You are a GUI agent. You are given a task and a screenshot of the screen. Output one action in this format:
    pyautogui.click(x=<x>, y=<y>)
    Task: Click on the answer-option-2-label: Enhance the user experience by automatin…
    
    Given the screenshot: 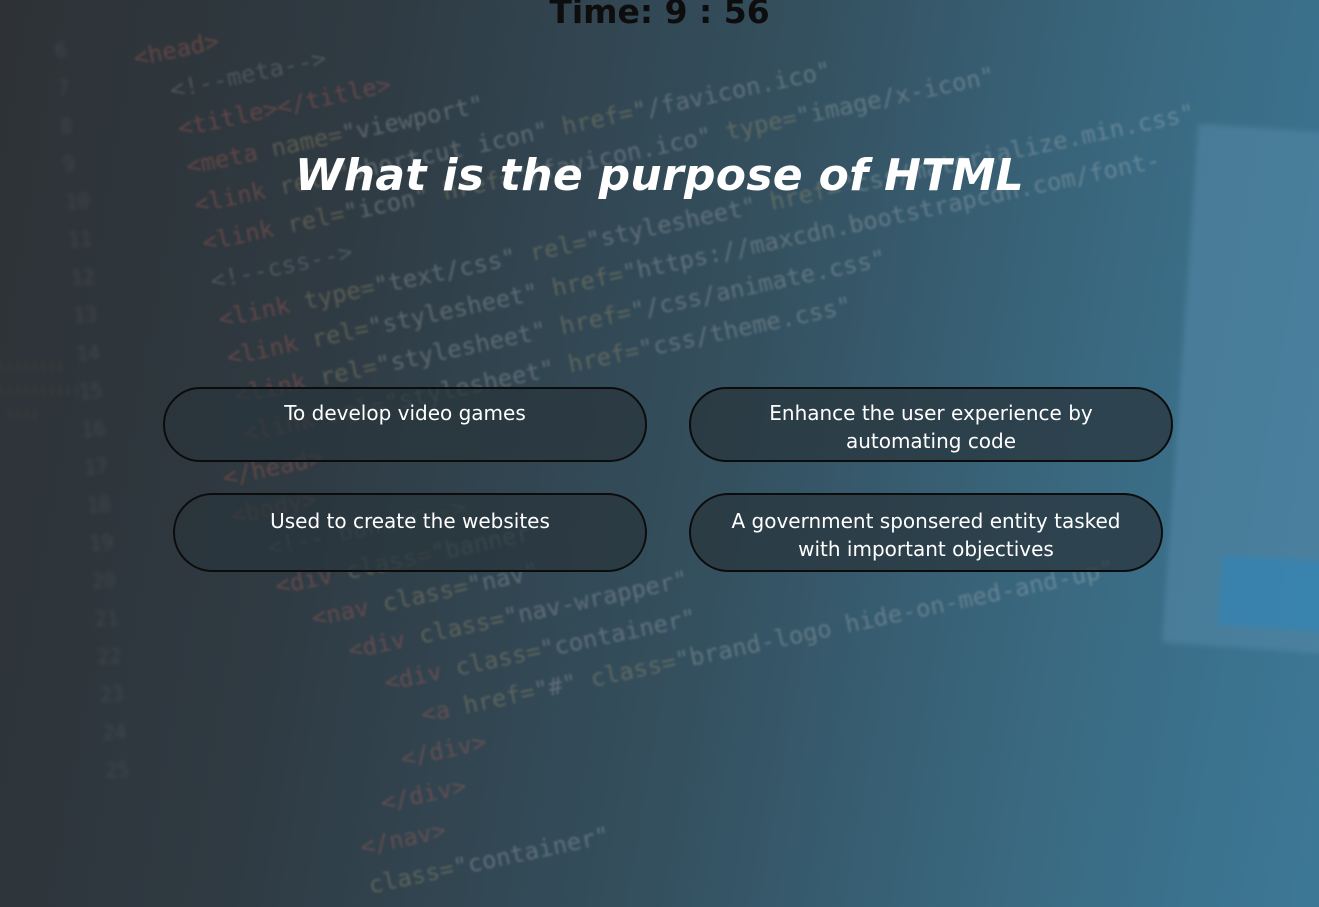 What is the action you would take?
    pyautogui.click(x=931, y=427)
    